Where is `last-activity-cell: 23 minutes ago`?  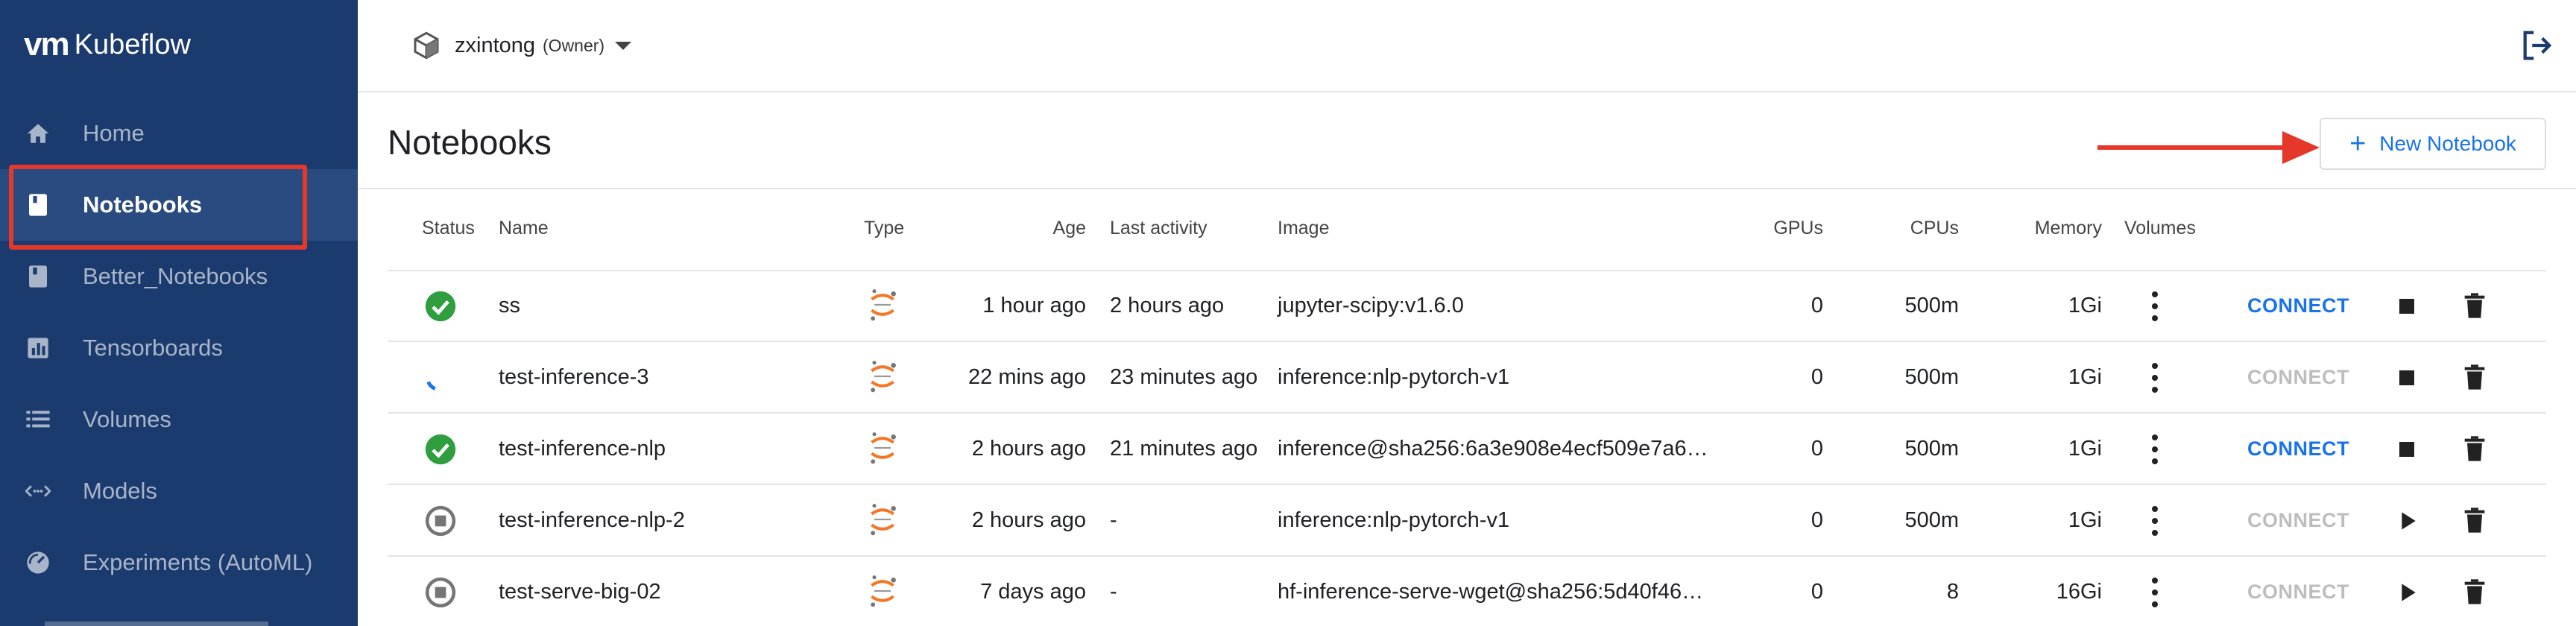
last-activity-cell: 23 minutes ago is located at coordinates (1184, 377).